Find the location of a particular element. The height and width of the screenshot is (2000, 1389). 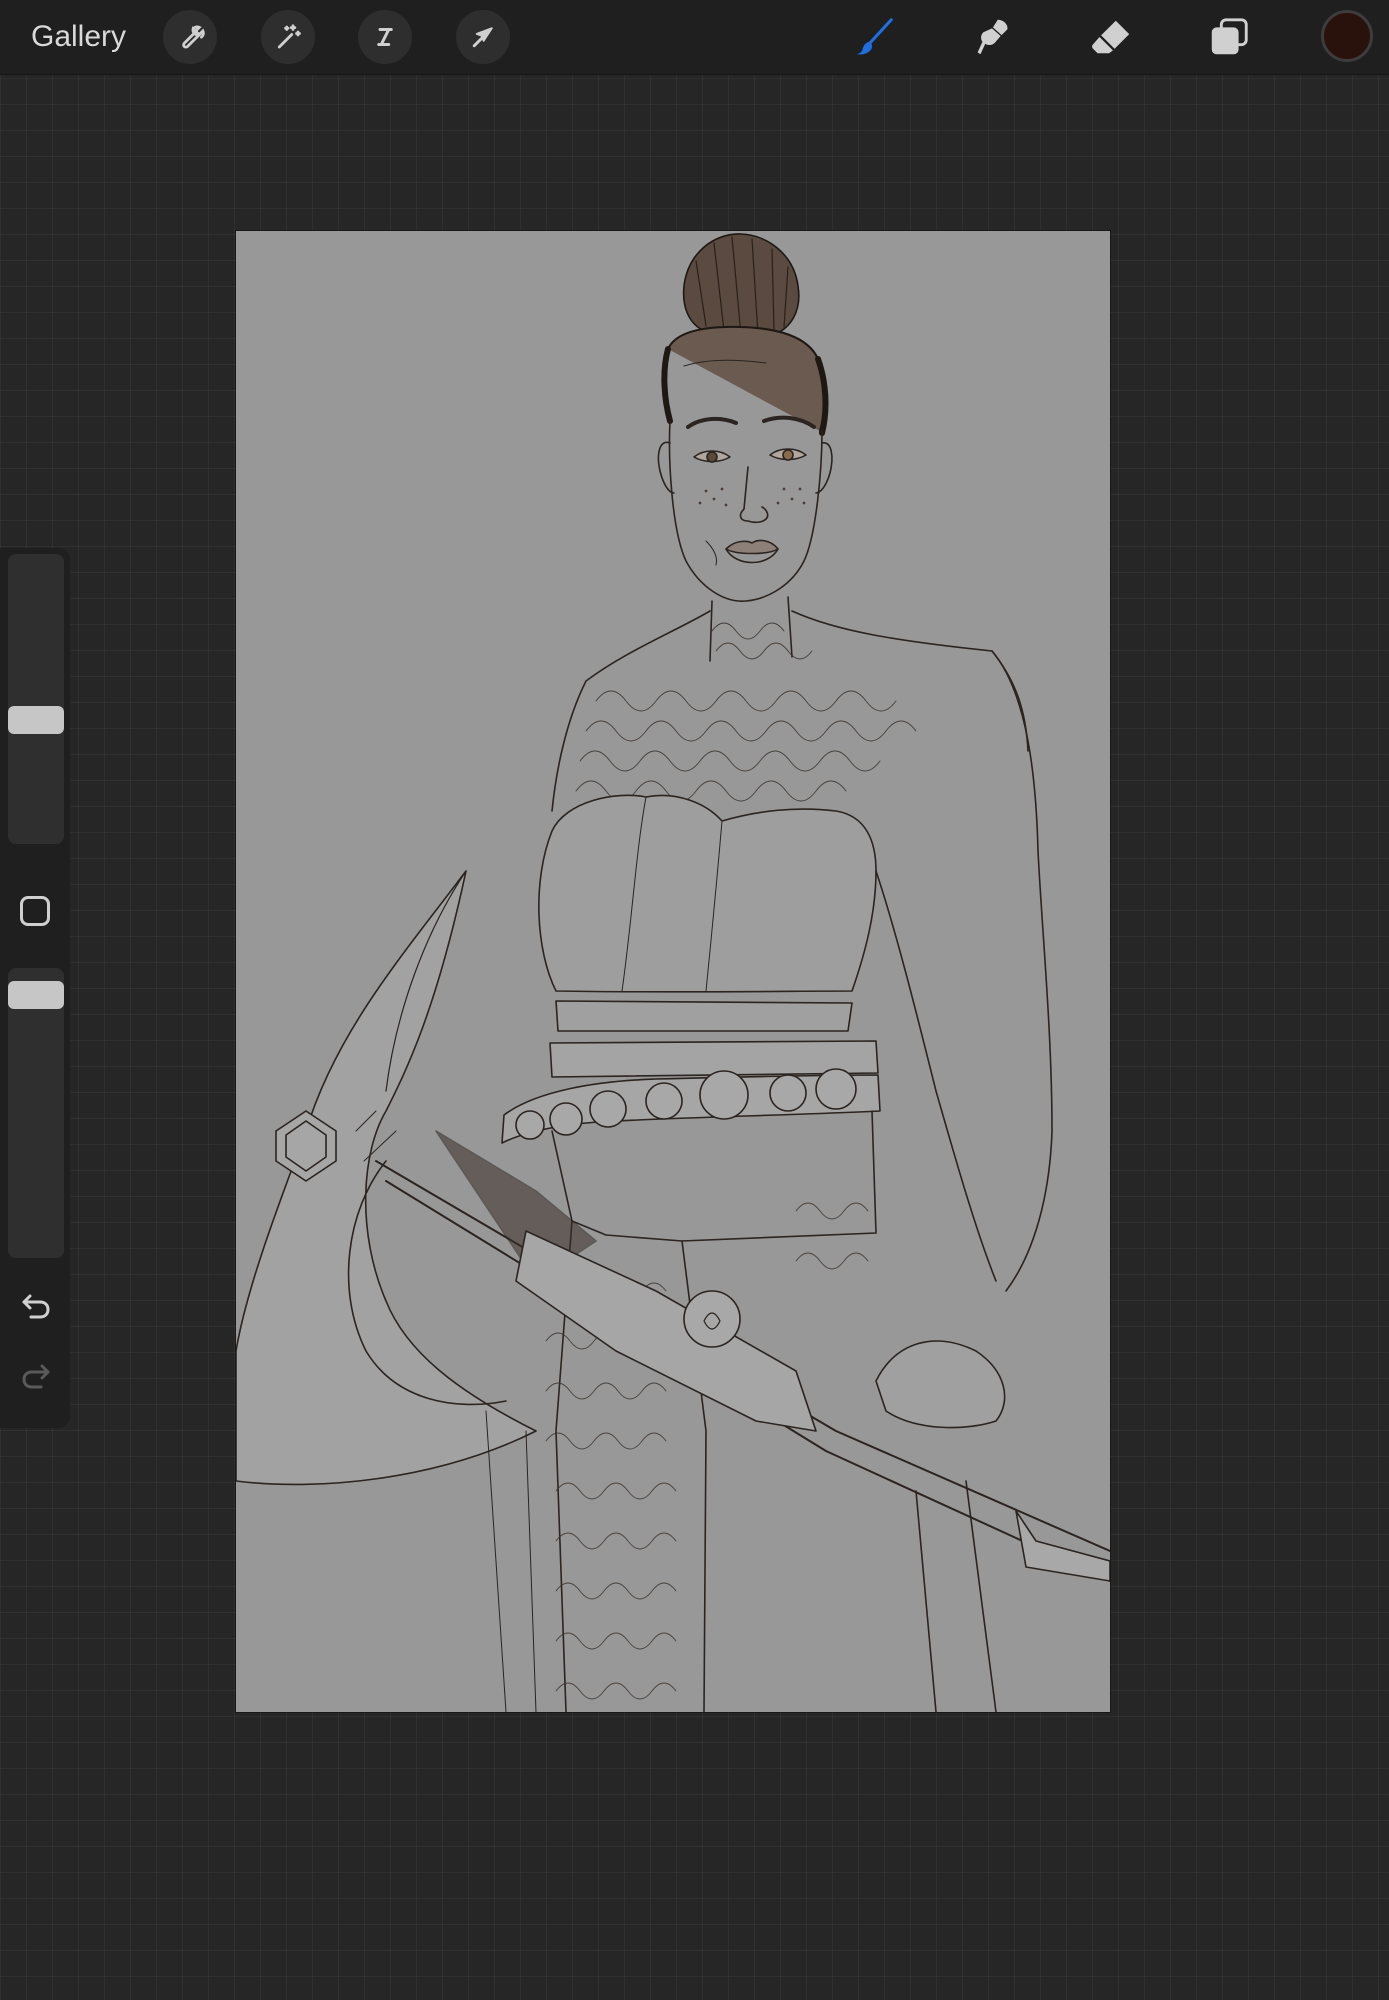

gallery-button: Gallery is located at coordinates (78, 37).